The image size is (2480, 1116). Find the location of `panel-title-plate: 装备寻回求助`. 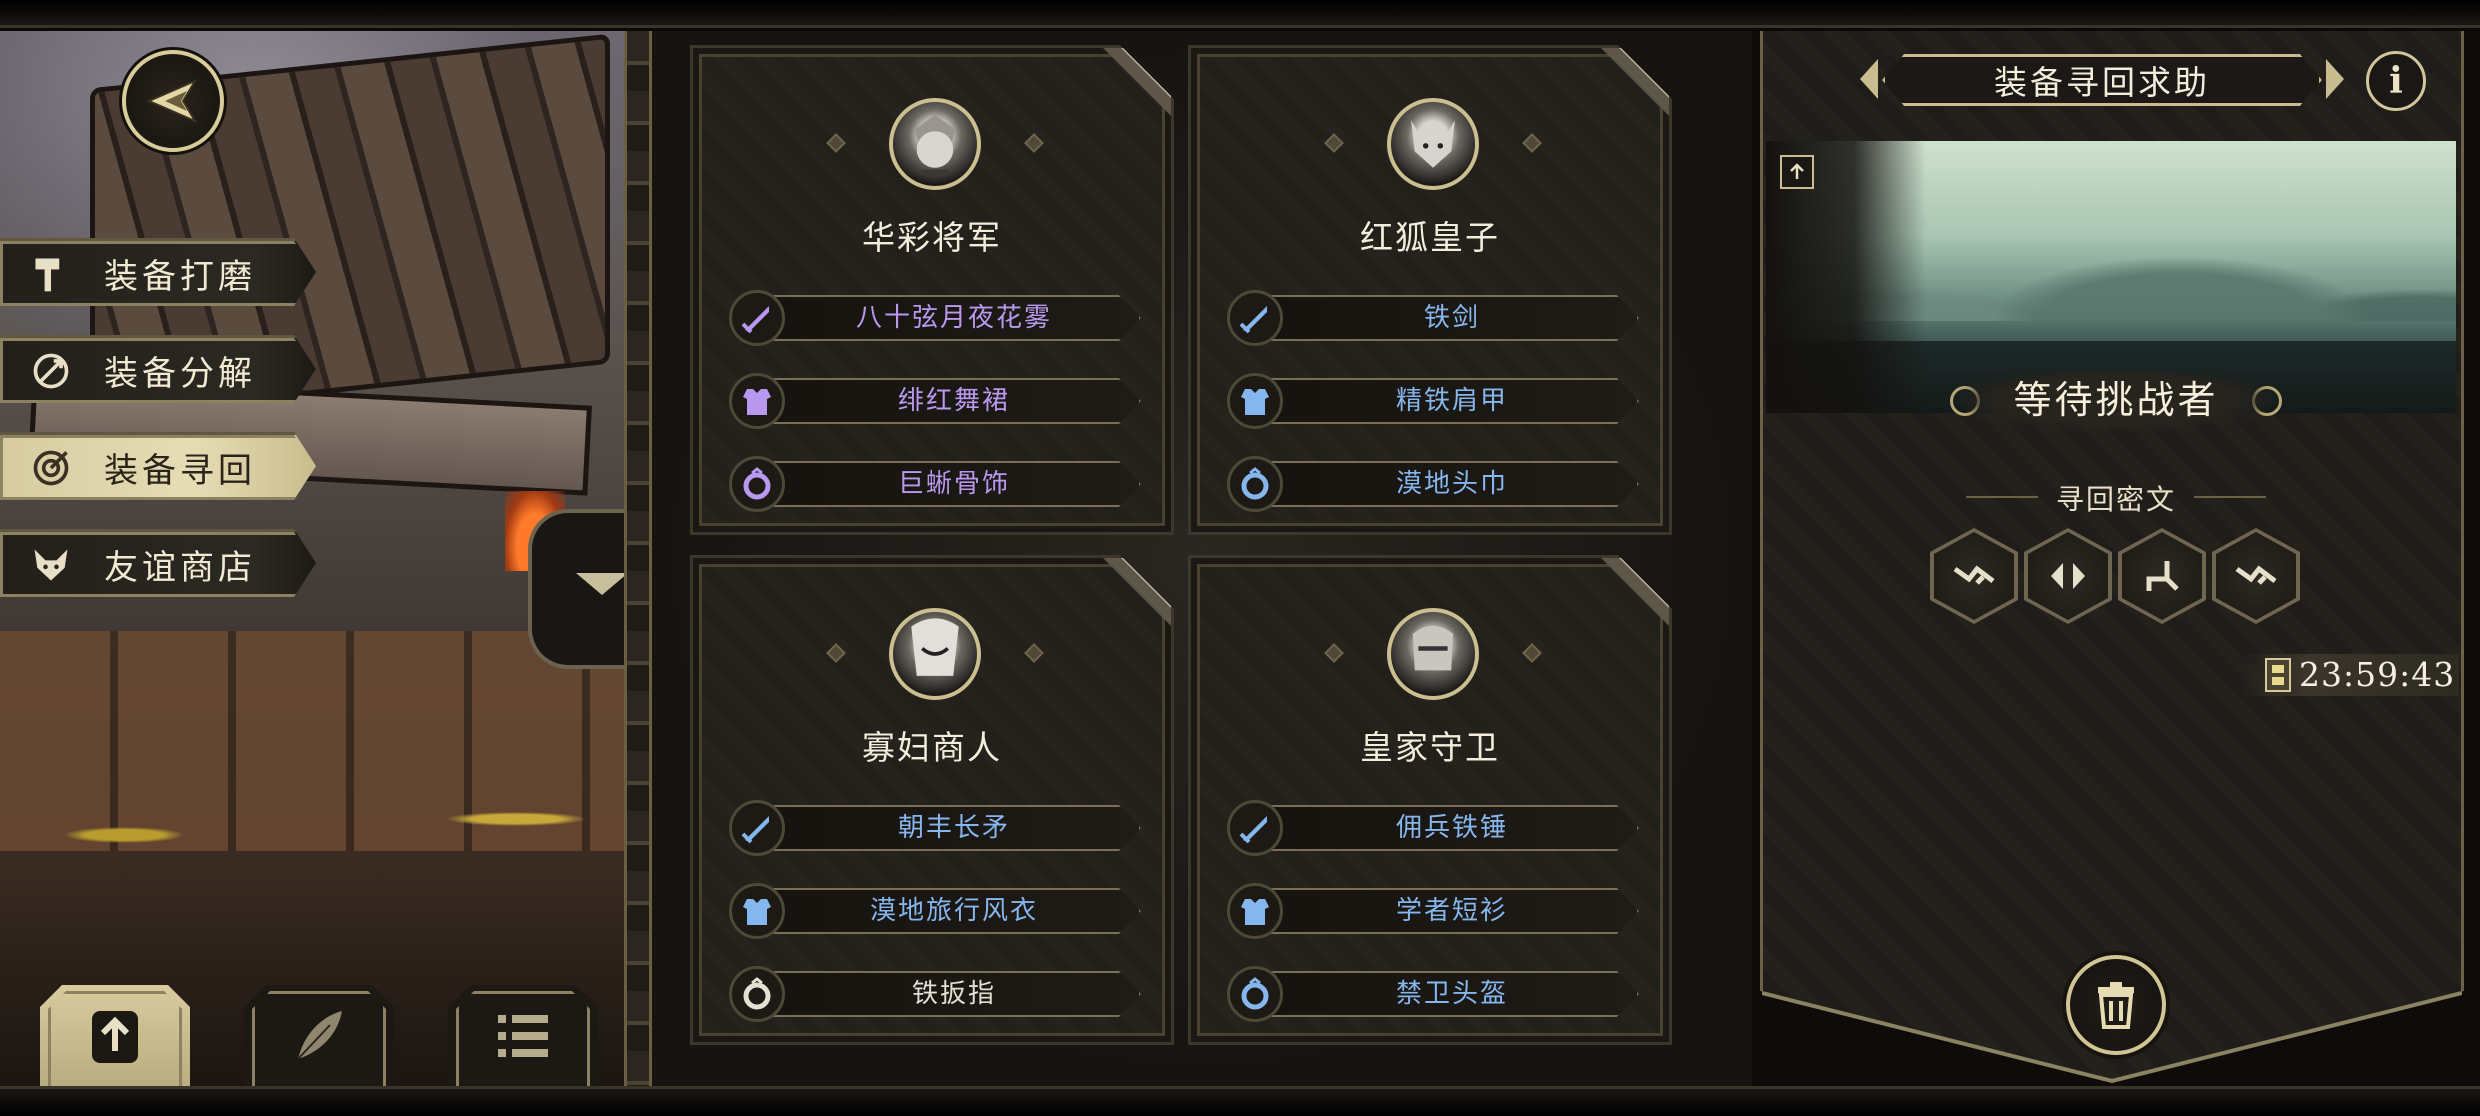

panel-title-plate: 装备寻回求助 is located at coordinates (2102, 80).